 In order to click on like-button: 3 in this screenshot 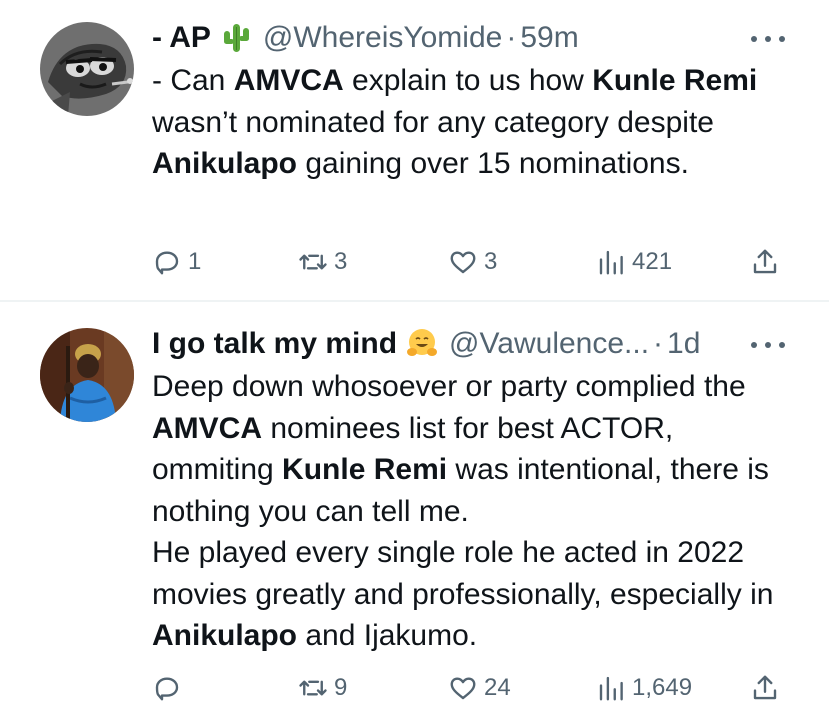, I will do `click(472, 262)`.